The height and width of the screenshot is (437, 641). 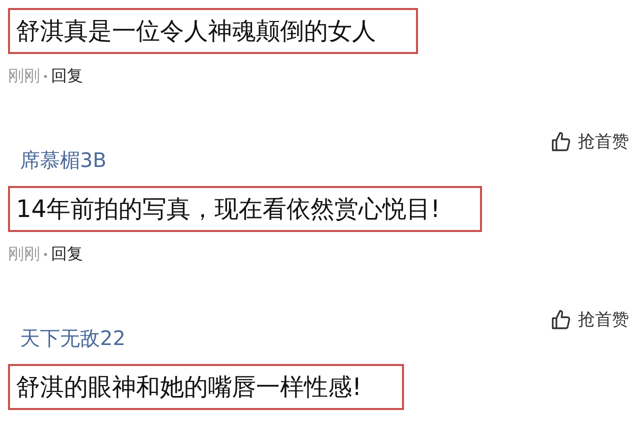 What do you see at coordinates (213, 31) in the screenshot?
I see `comment-text: 舒淇真是一位令人神魂颠倒的女人` at bounding box center [213, 31].